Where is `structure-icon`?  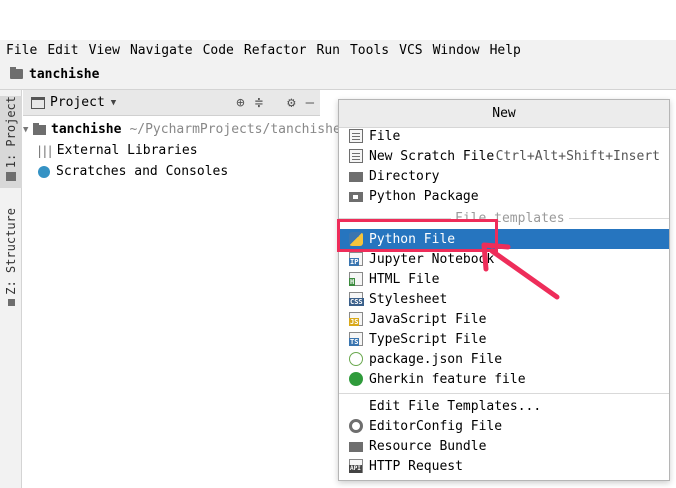
structure-icon is located at coordinates (11, 302).